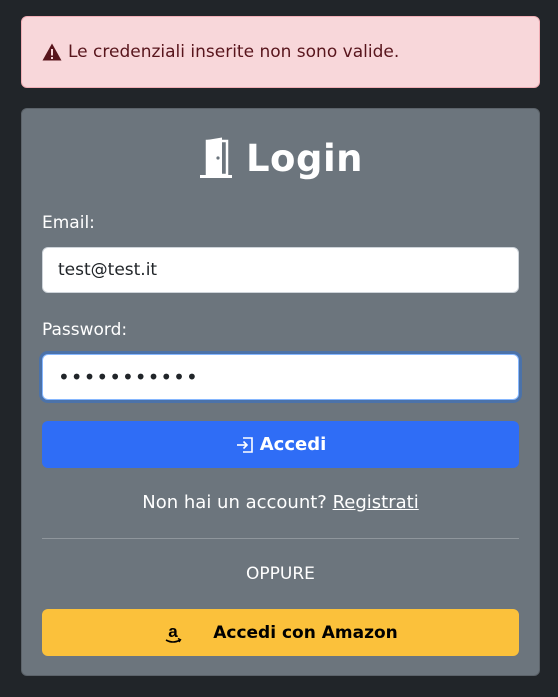 This screenshot has height=697, width=558. I want to click on password-label: Password:, so click(85, 330).